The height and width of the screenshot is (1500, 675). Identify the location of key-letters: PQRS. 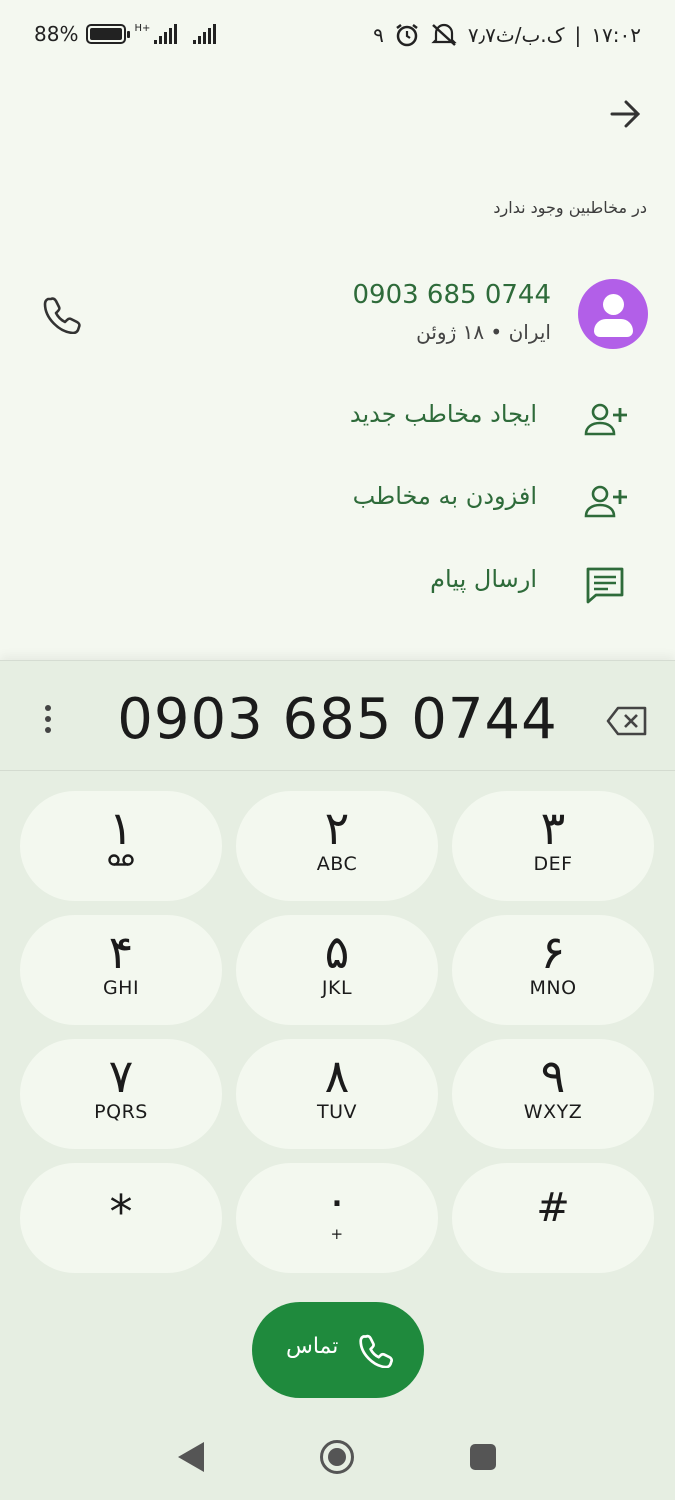
(121, 1112).